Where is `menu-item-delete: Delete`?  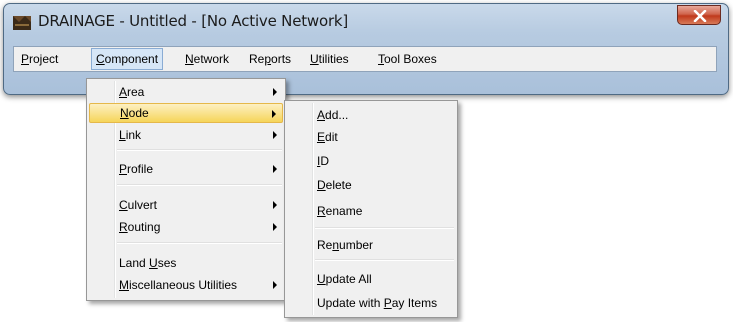 menu-item-delete: Delete is located at coordinates (371, 185).